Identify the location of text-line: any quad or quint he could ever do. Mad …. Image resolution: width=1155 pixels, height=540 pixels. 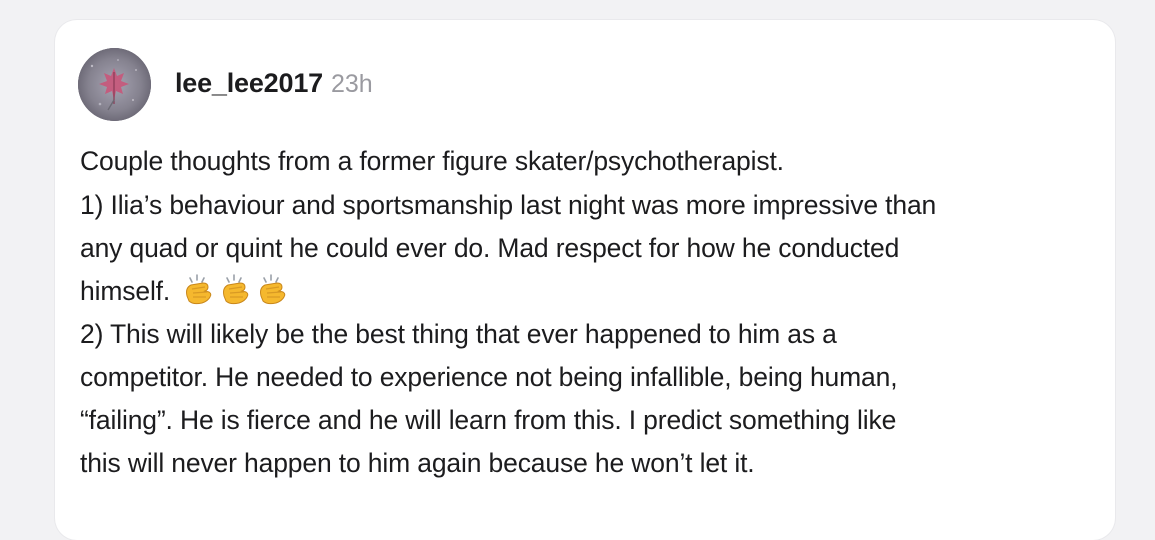
(490, 248).